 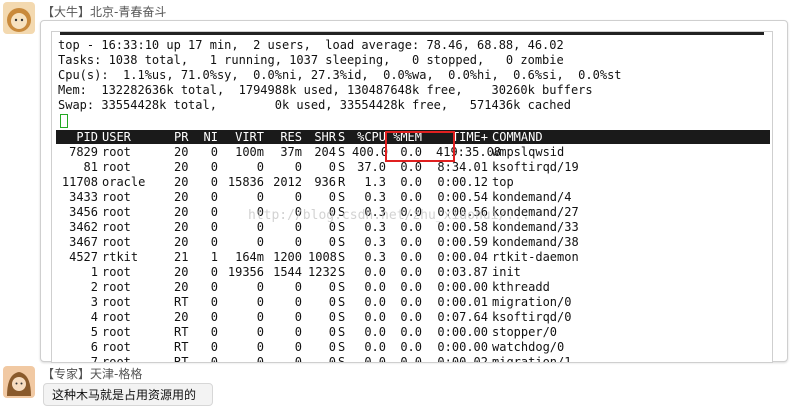 What do you see at coordinates (94, 272) in the screenshot?
I see `process-pid: 1` at bounding box center [94, 272].